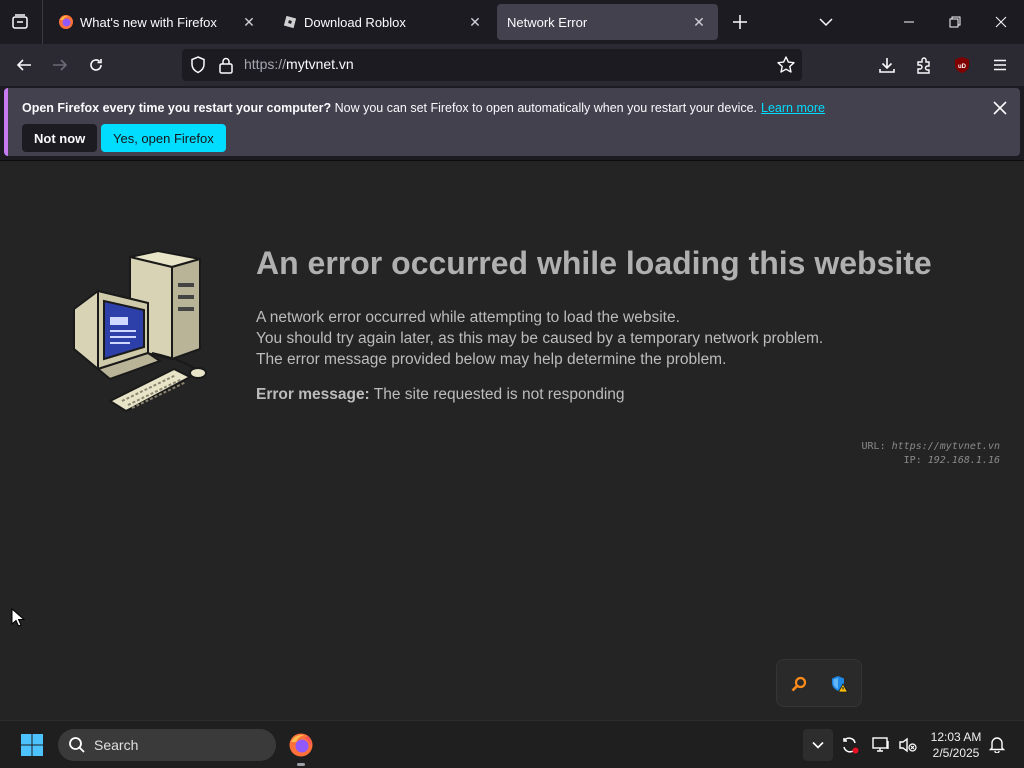  I want to click on extensions-icon, so click(924, 65).